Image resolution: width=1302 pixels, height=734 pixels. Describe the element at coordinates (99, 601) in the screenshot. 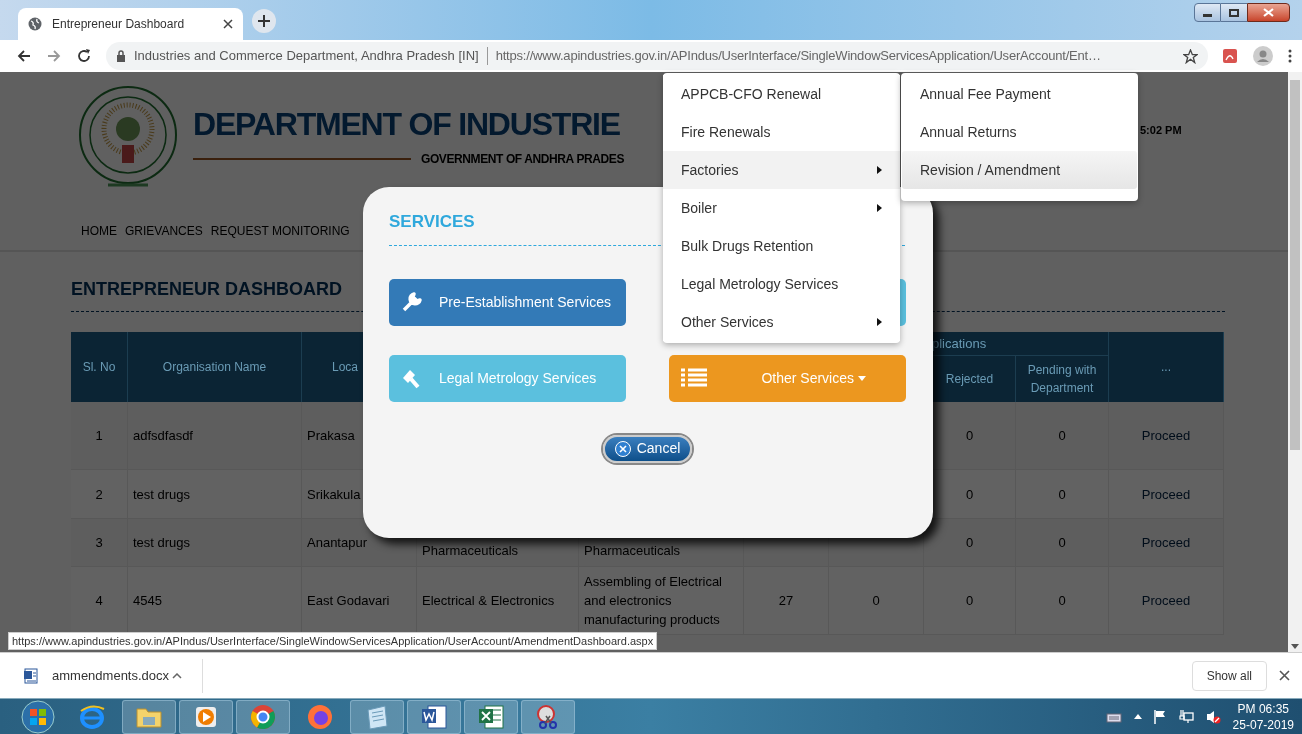

I see `table-cell-text: 4` at that location.